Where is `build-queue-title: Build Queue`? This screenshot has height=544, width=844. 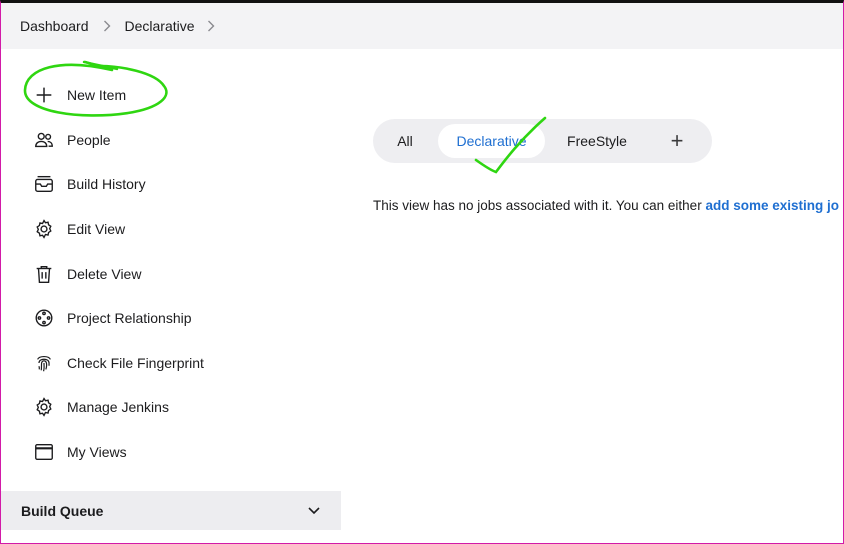 build-queue-title: Build Queue is located at coordinates (62, 510).